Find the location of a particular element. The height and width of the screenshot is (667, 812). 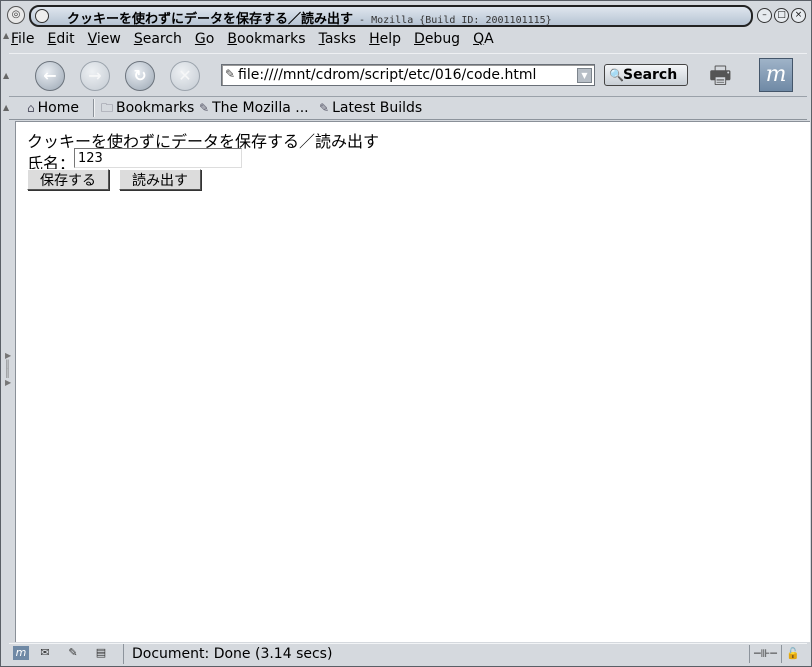

bookmarks-button: 🗀 Bookmarks is located at coordinates (147, 108).